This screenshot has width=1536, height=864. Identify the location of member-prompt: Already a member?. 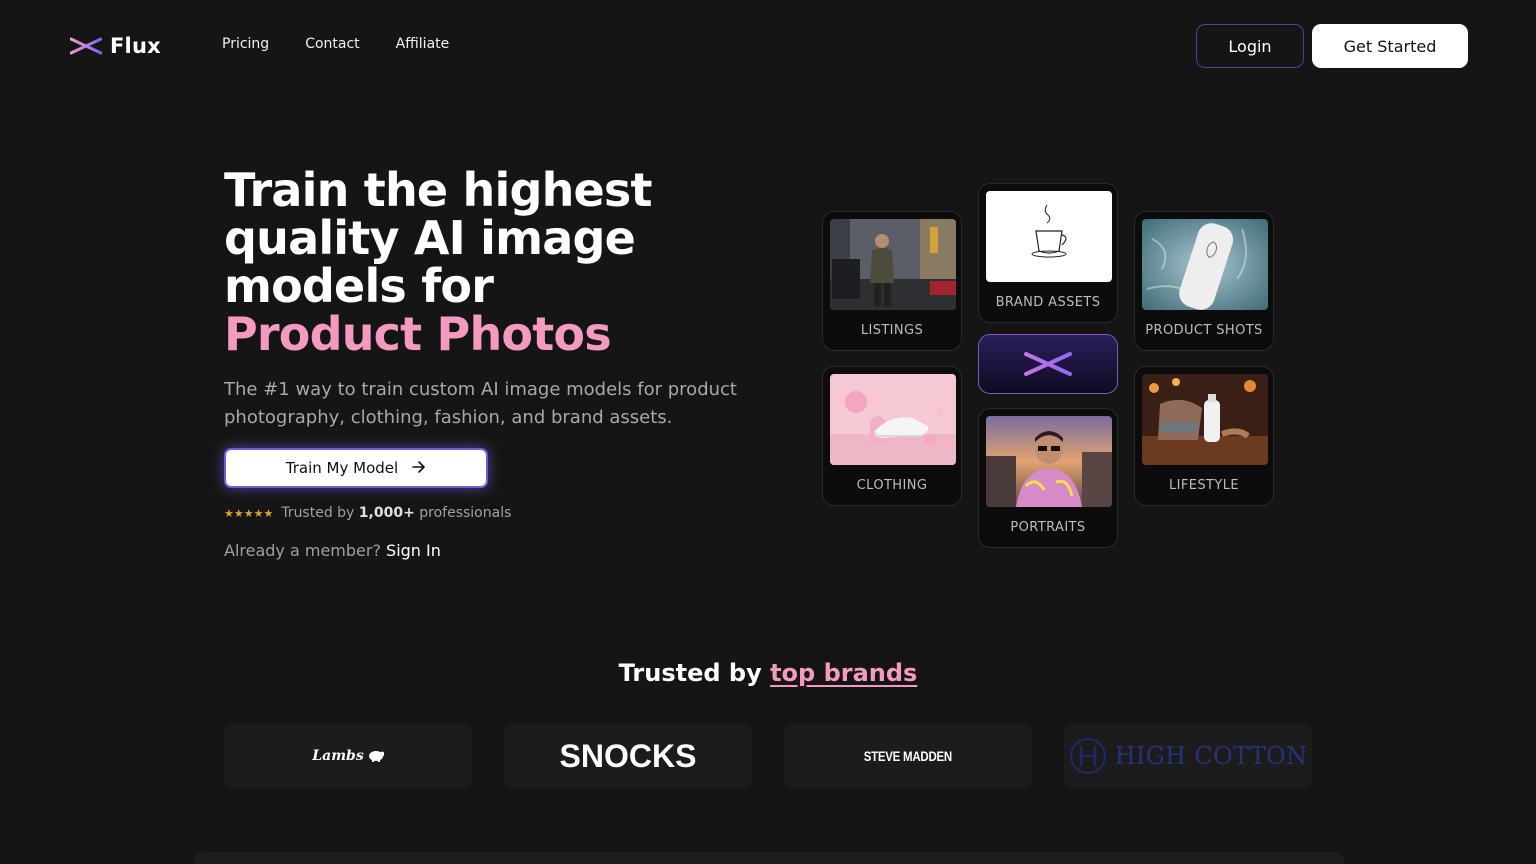
(302, 550).